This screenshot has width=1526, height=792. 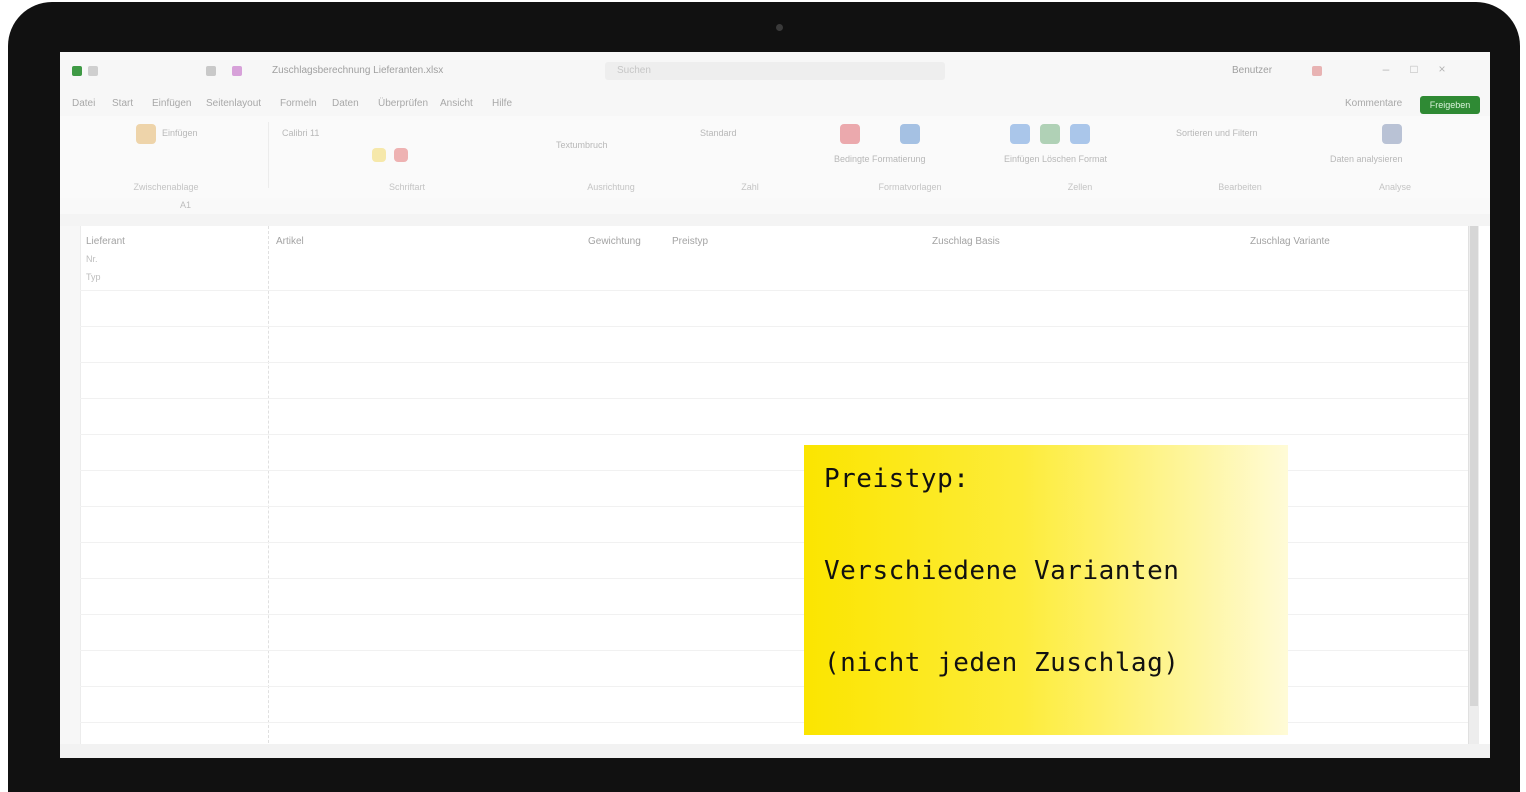 I want to click on tab-view: Ansicht, so click(x=456, y=103).